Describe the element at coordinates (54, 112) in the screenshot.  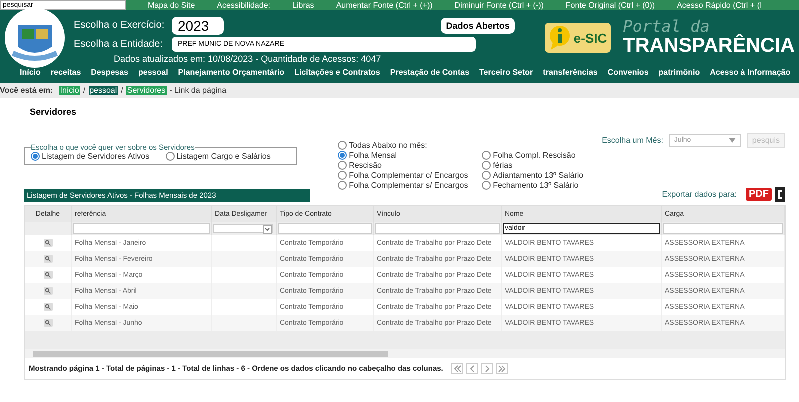
I see `page-title: Servidores` at that location.